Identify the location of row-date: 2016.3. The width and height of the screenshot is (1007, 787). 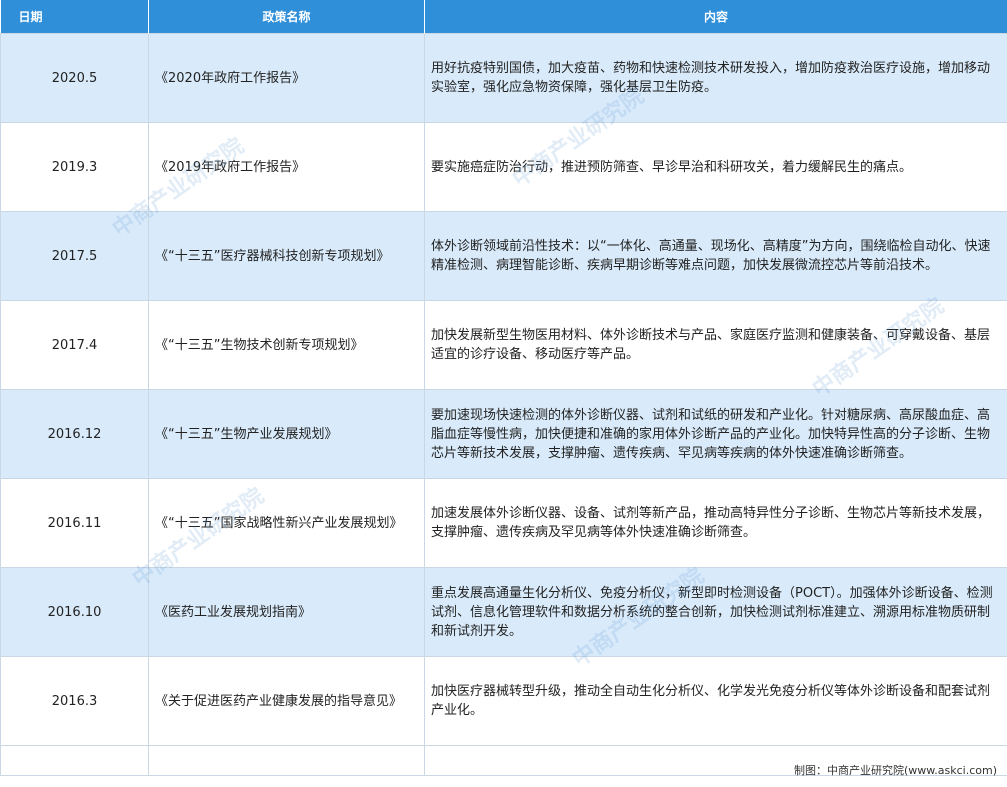
(74, 701).